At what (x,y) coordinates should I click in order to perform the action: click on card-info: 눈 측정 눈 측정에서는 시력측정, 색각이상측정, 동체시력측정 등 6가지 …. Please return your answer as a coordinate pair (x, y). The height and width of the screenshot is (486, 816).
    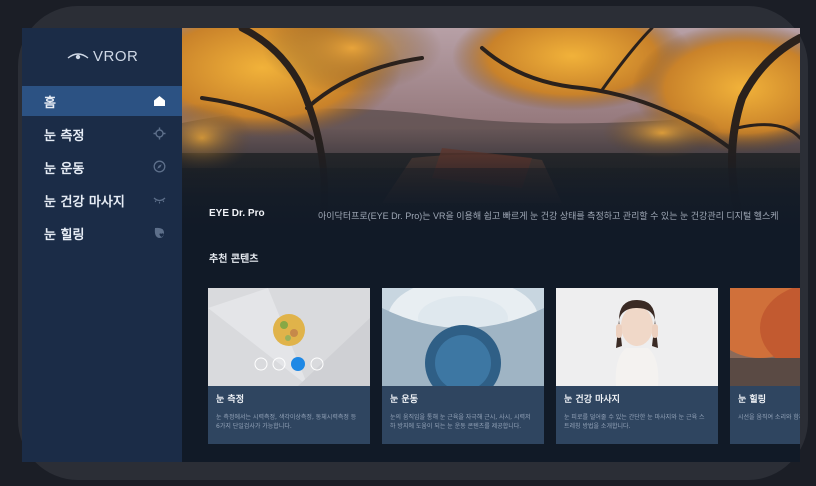
    Looking at the image, I should click on (289, 415).